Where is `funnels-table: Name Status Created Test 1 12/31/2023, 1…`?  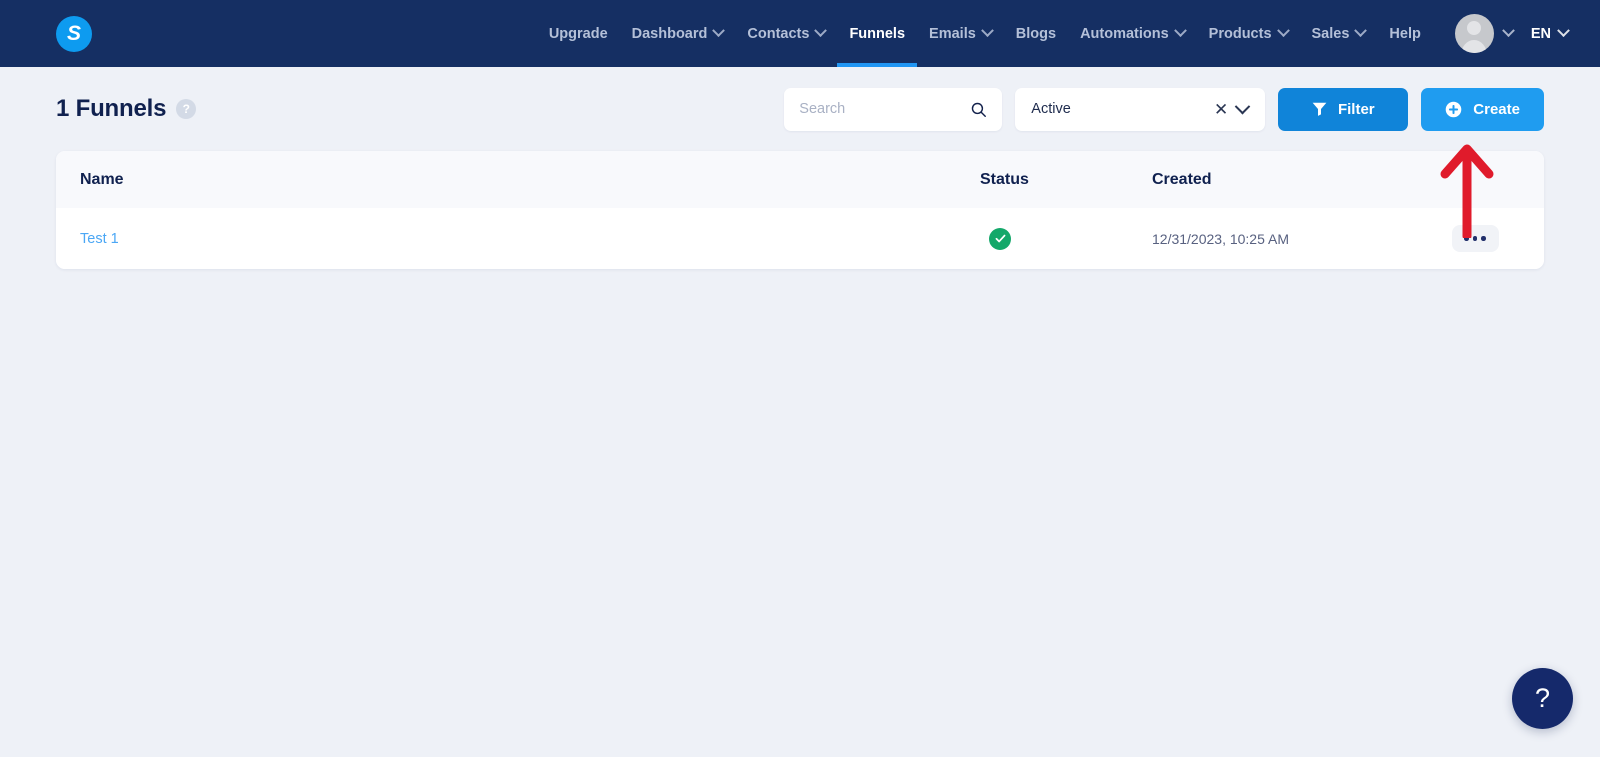 funnels-table: Name Status Created Test 1 12/31/2023, 1… is located at coordinates (800, 210).